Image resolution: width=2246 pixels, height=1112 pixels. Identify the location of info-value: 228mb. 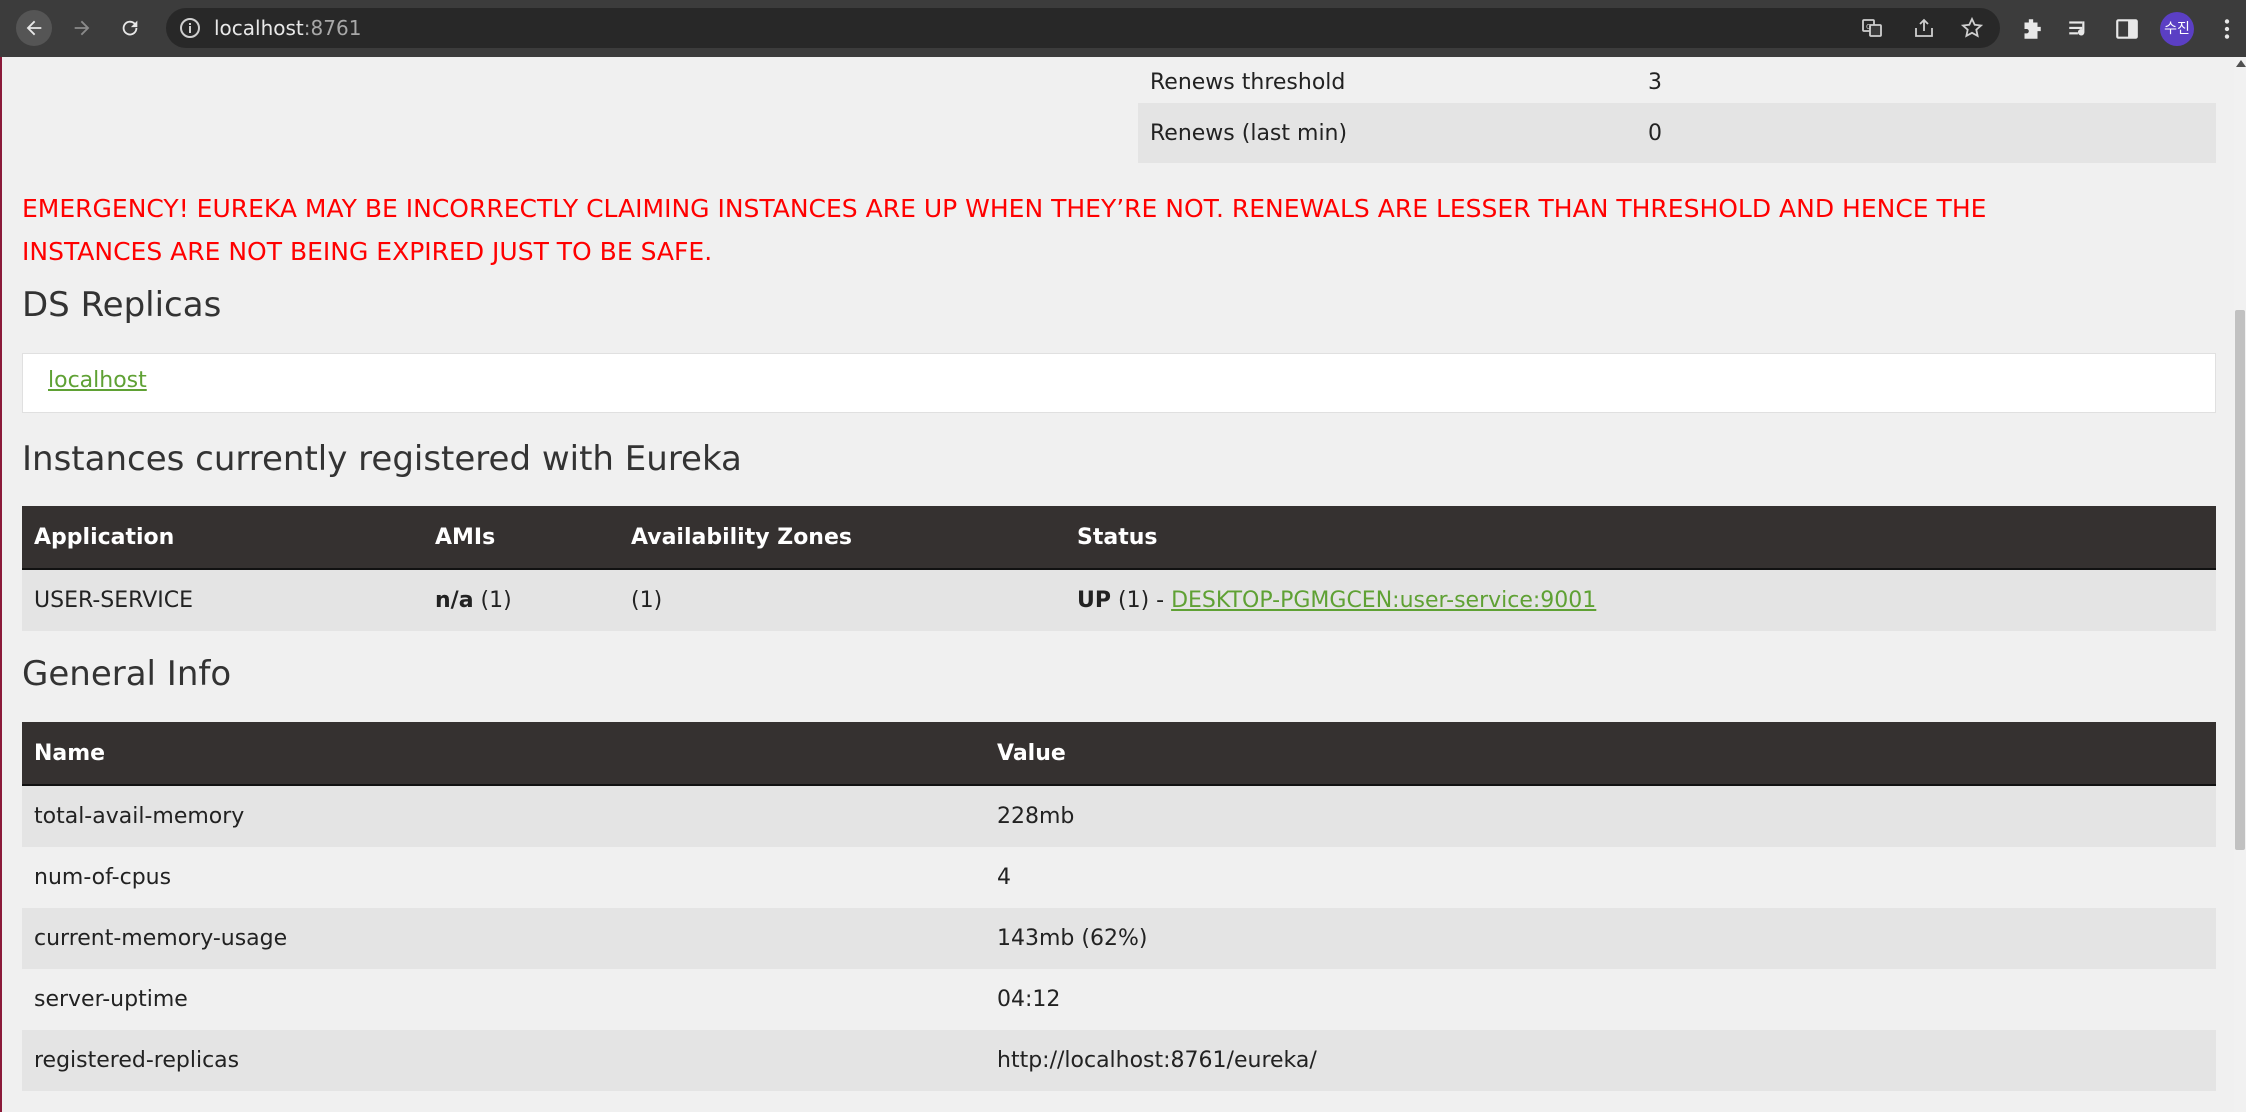
(1600, 816).